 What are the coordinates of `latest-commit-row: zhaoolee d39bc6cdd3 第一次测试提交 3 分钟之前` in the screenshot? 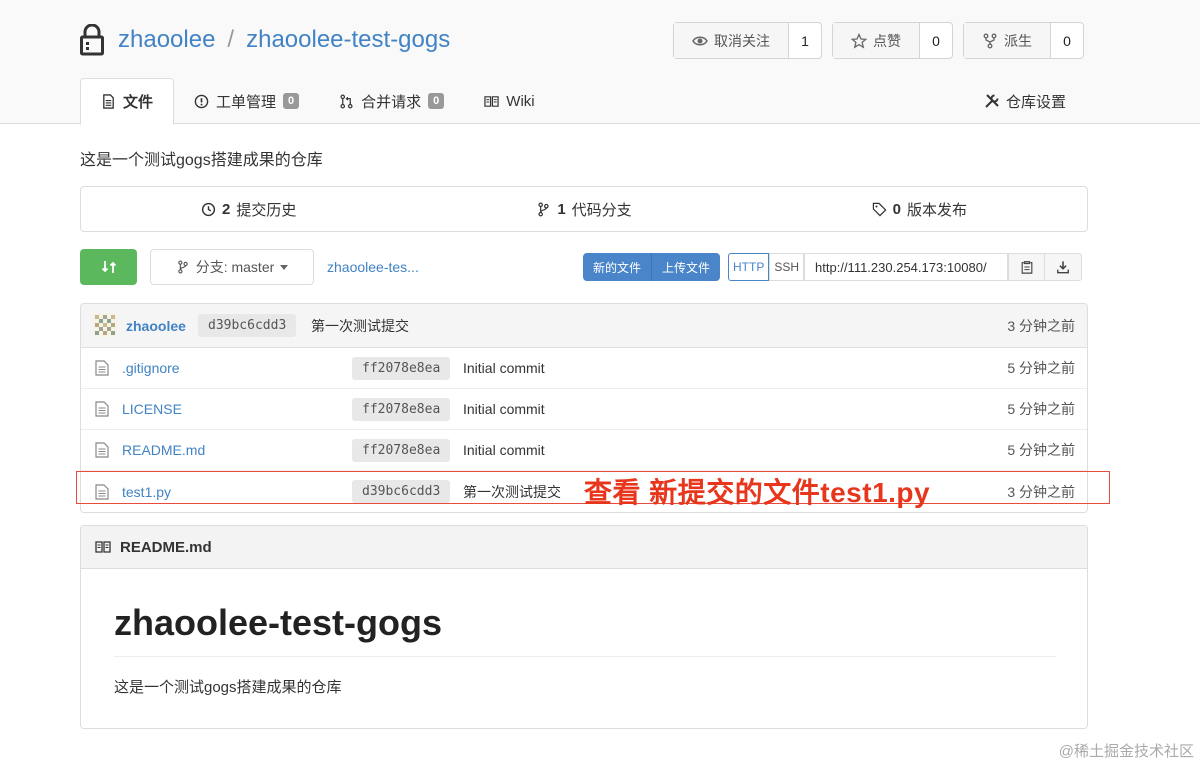 It's located at (584, 326).